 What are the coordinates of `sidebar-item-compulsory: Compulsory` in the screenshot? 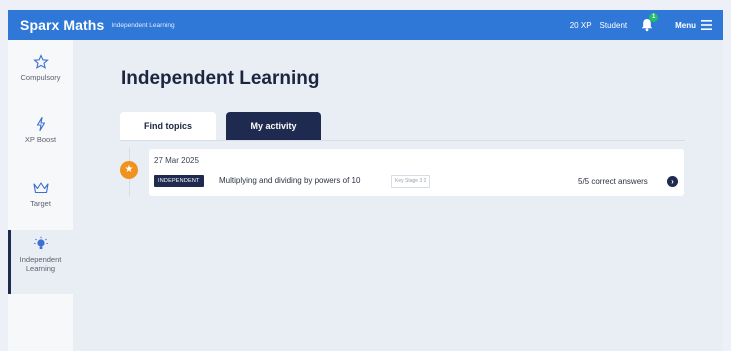 It's located at (40, 68).